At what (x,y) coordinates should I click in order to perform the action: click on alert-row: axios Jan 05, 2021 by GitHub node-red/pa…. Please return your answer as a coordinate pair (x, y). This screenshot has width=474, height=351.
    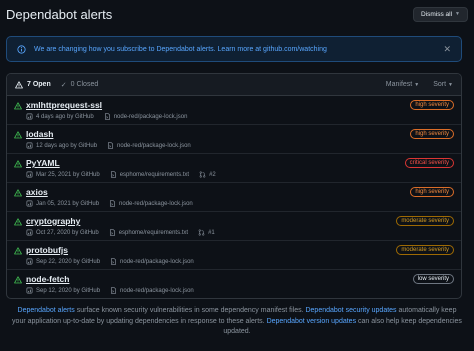
    Looking at the image, I should click on (234, 197).